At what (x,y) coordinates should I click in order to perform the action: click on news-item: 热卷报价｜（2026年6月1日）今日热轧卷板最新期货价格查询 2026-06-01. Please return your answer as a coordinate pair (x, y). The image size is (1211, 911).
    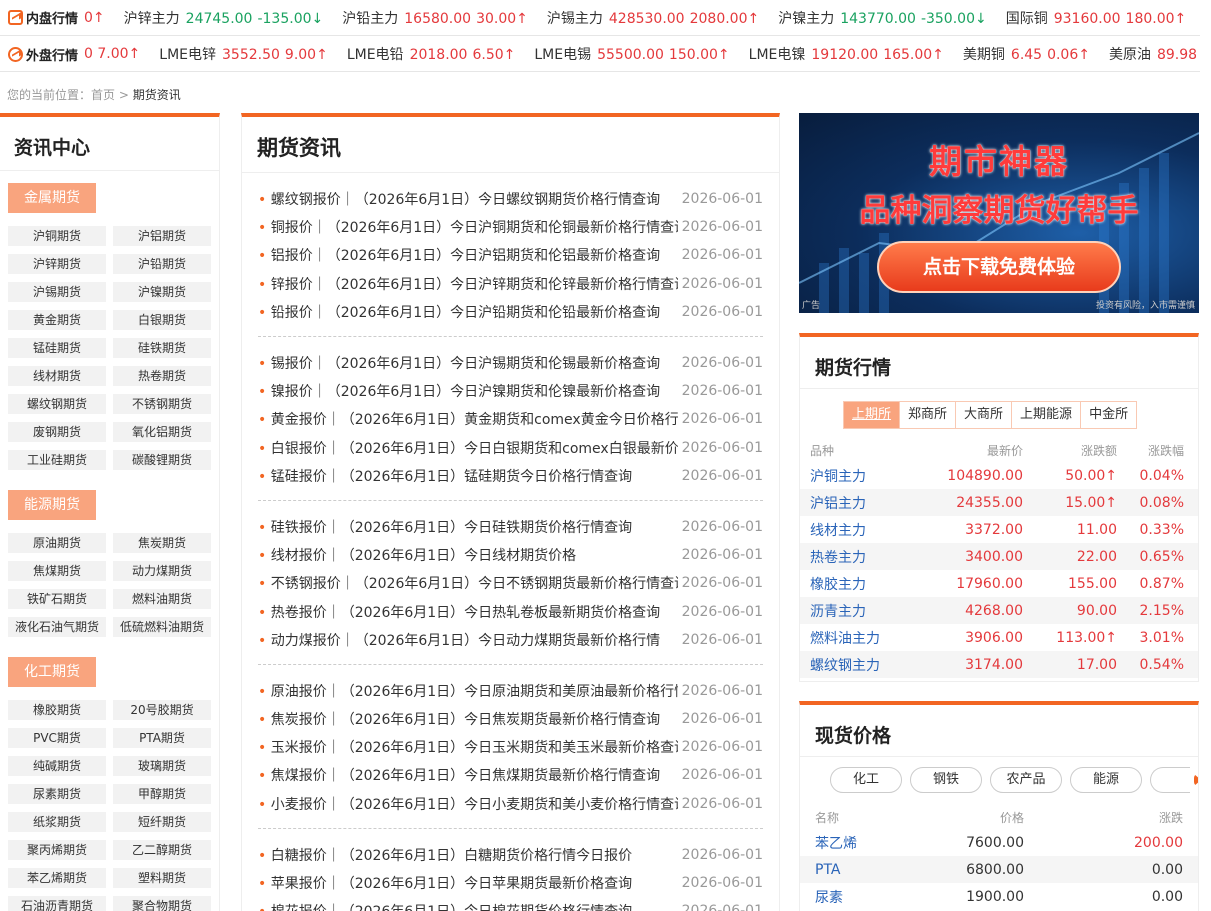
    Looking at the image, I should click on (510, 611).